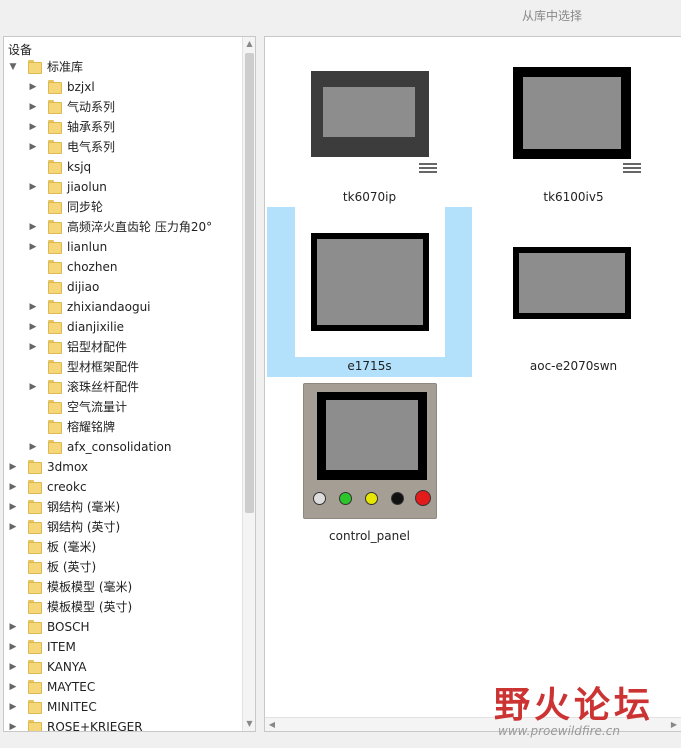  Describe the element at coordinates (122, 547) in the screenshot. I see `tree-item: 板 (毫米)` at that location.